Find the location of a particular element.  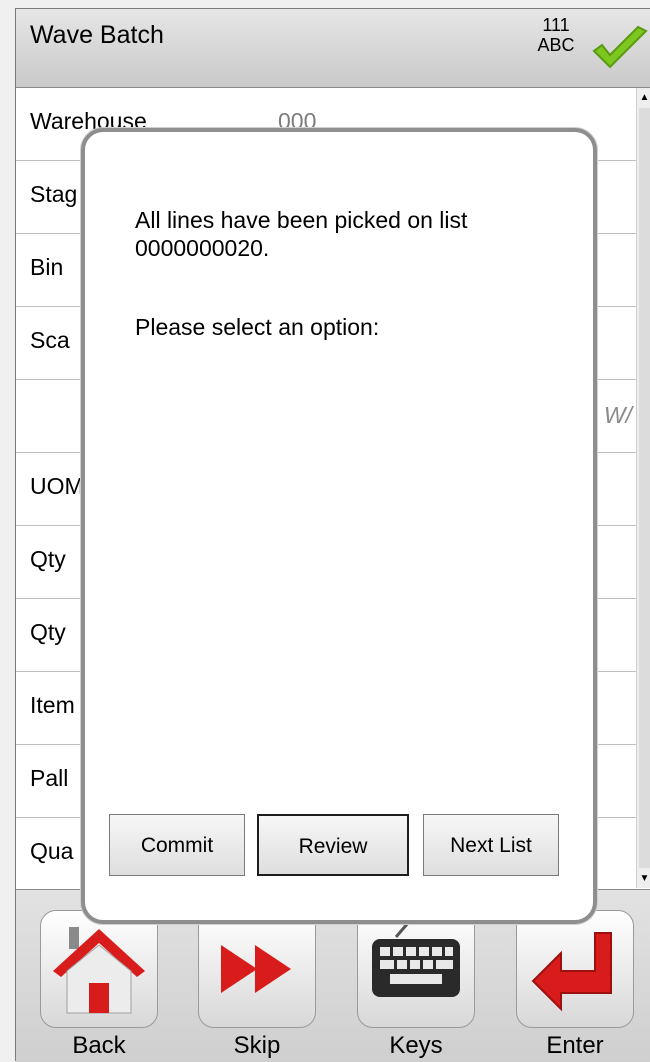

scroll-up-icon: ▲ is located at coordinates (643, 97).